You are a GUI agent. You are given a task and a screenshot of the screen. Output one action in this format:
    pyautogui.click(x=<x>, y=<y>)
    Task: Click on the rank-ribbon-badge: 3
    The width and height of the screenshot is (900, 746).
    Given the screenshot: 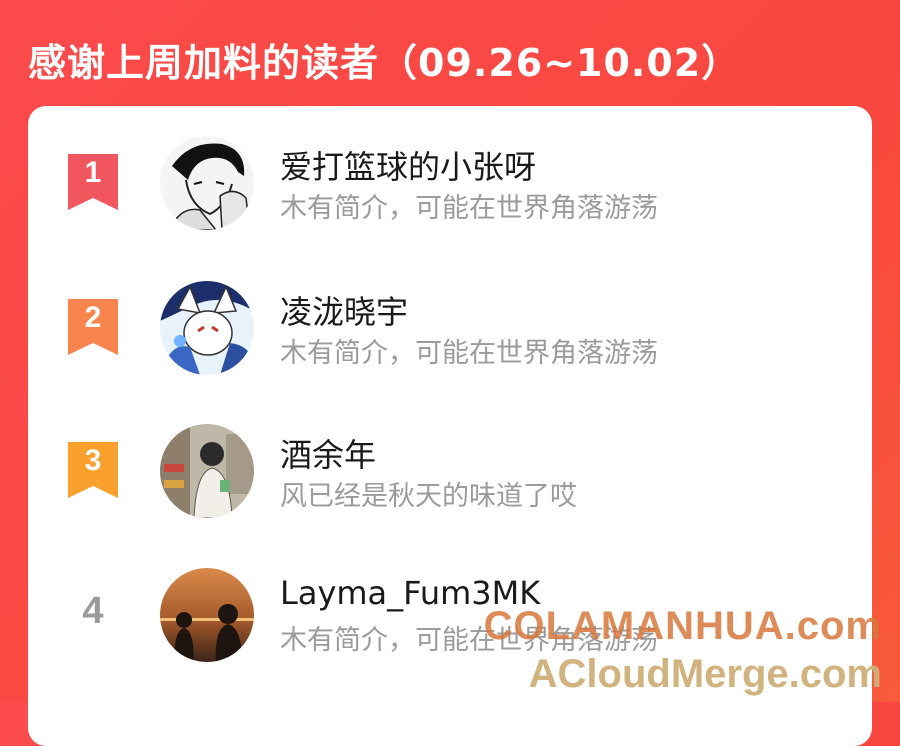 What is the action you would take?
    pyautogui.click(x=93, y=470)
    